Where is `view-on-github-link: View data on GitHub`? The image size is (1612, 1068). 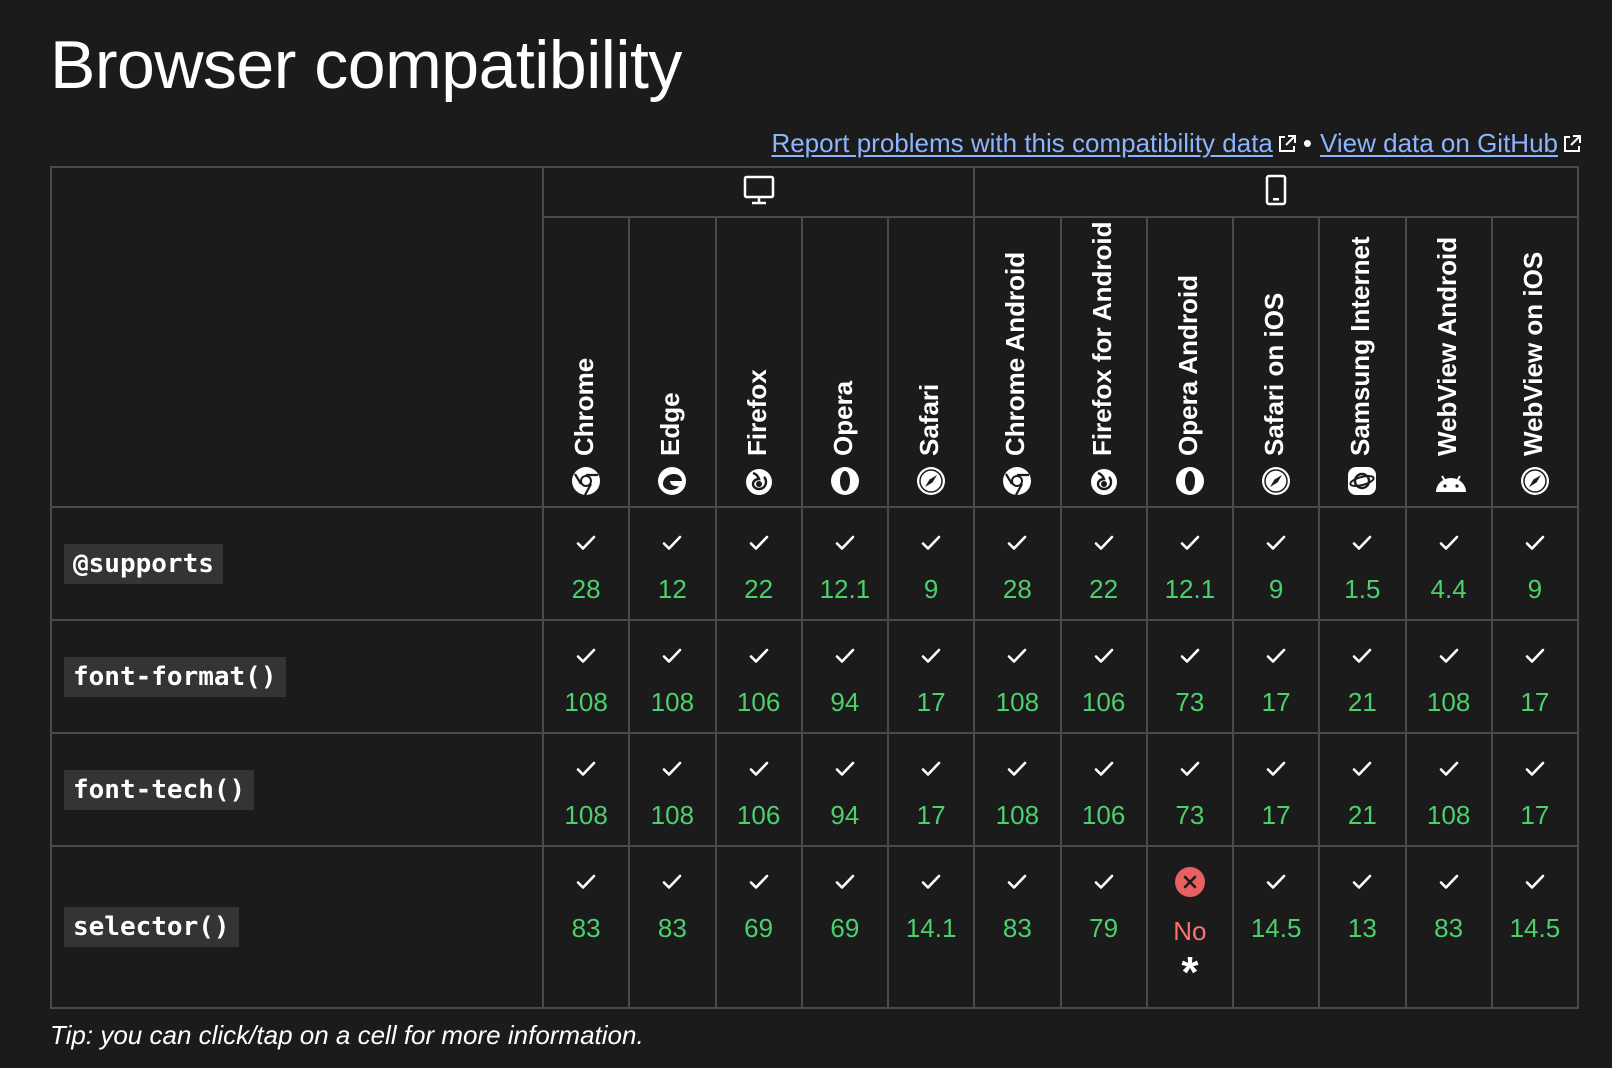 view-on-github-link: View data on GitHub is located at coordinates (1439, 143).